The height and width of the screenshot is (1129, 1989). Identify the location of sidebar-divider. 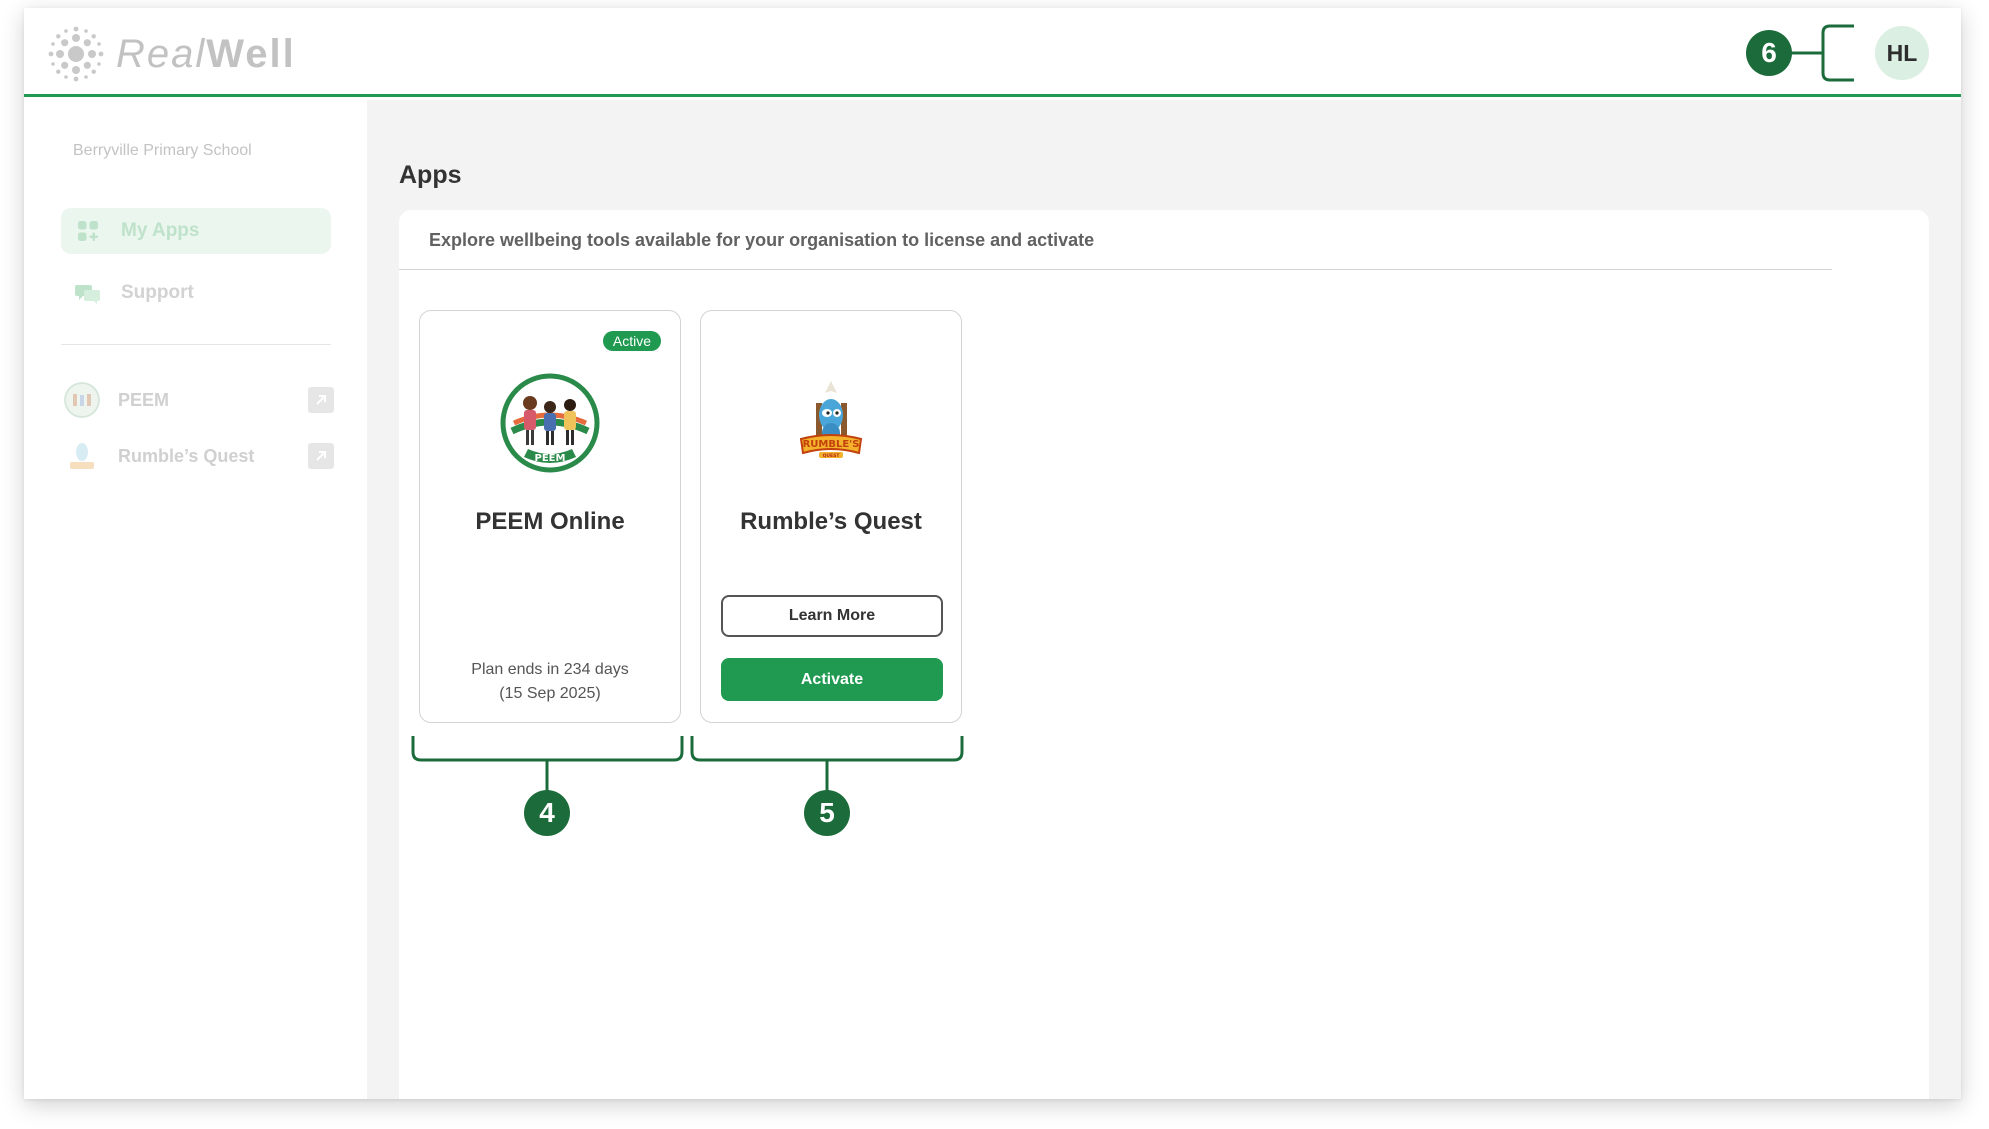
(196, 344).